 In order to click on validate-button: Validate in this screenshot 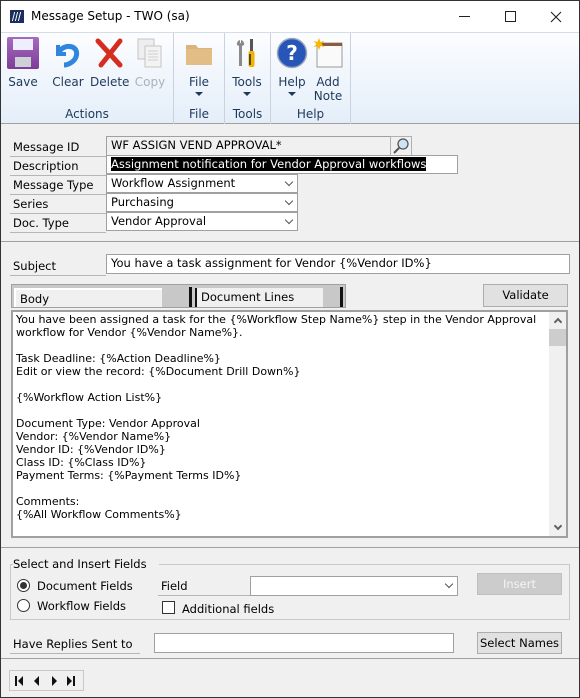, I will do `click(525, 295)`.